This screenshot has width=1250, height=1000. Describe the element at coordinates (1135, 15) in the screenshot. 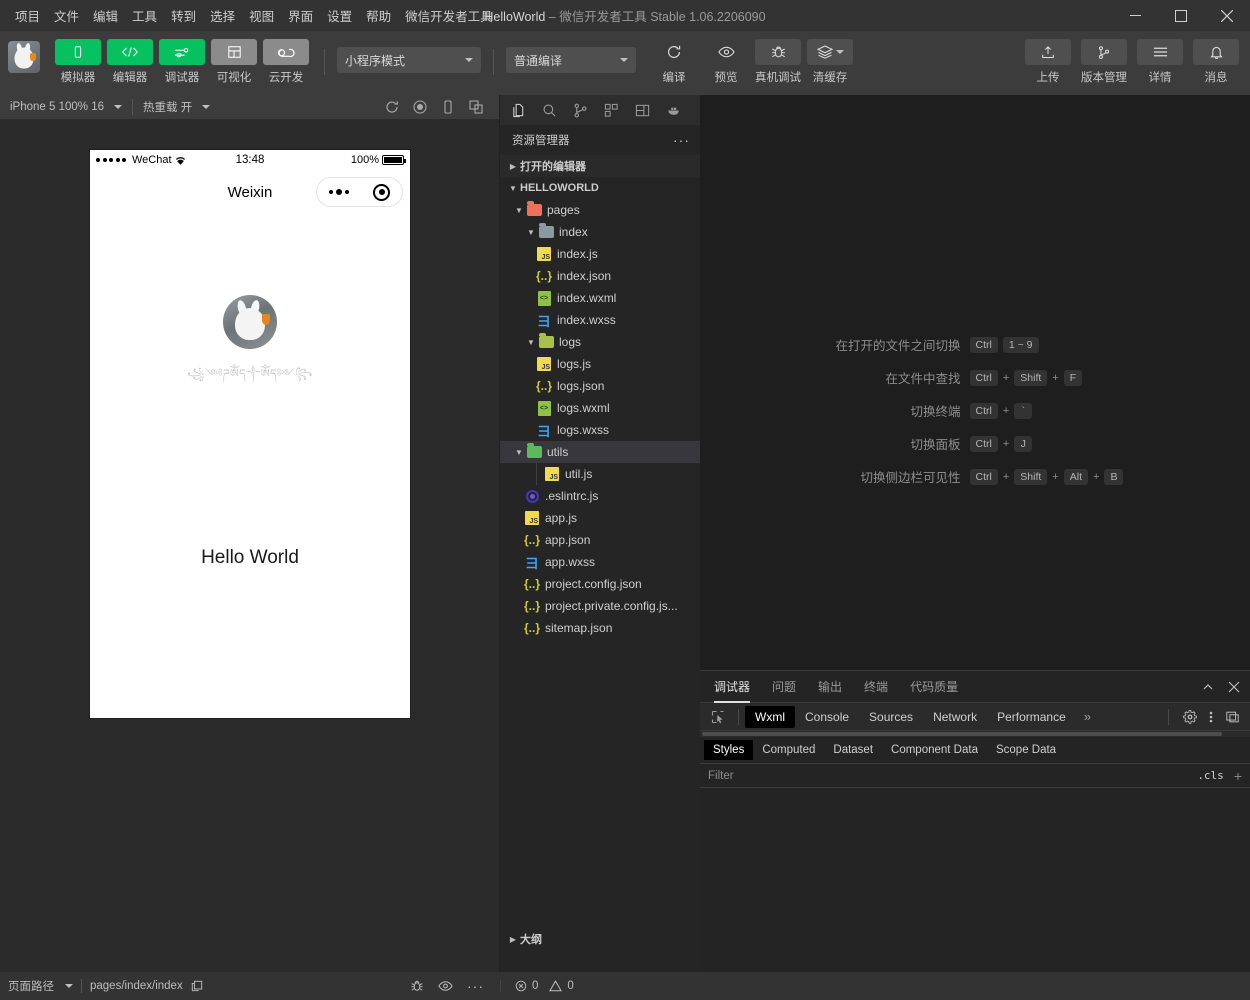

I see `minimize-icon` at that location.